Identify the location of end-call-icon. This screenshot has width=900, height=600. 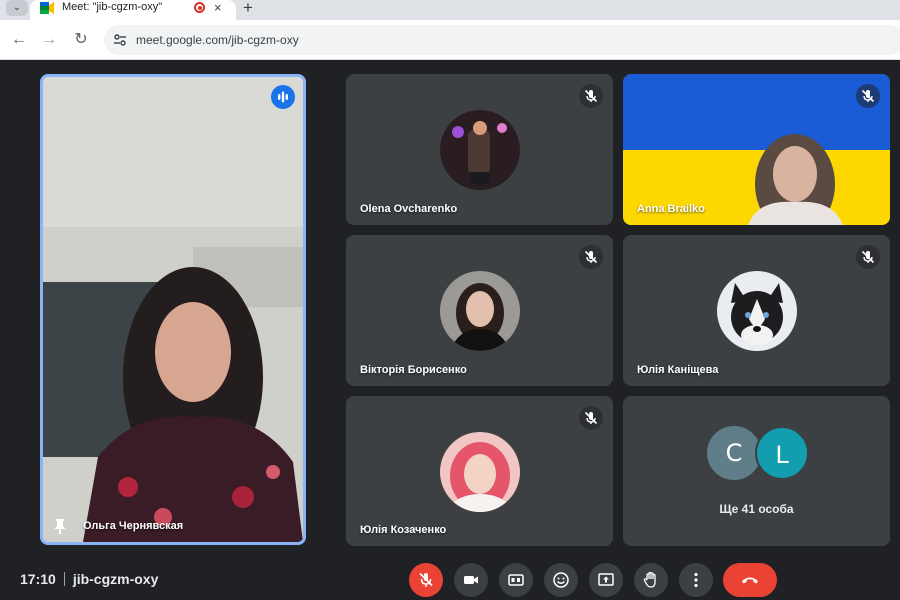
(750, 580).